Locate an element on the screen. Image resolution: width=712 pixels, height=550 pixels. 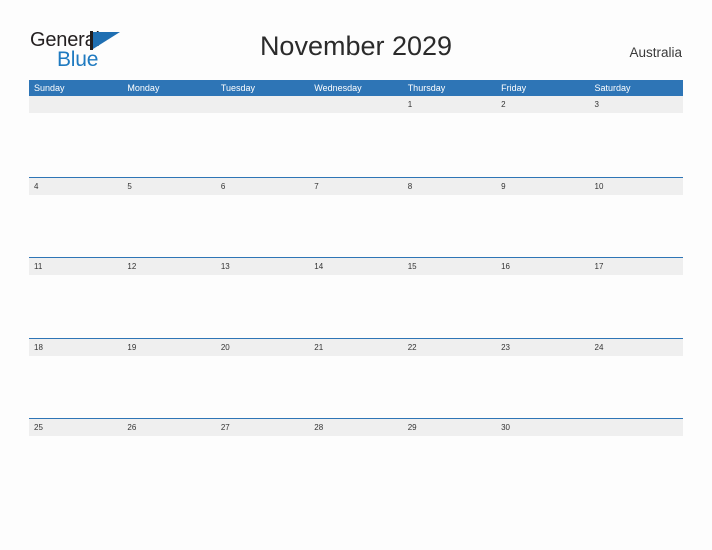
day-cell: 7 is located at coordinates (355, 186).